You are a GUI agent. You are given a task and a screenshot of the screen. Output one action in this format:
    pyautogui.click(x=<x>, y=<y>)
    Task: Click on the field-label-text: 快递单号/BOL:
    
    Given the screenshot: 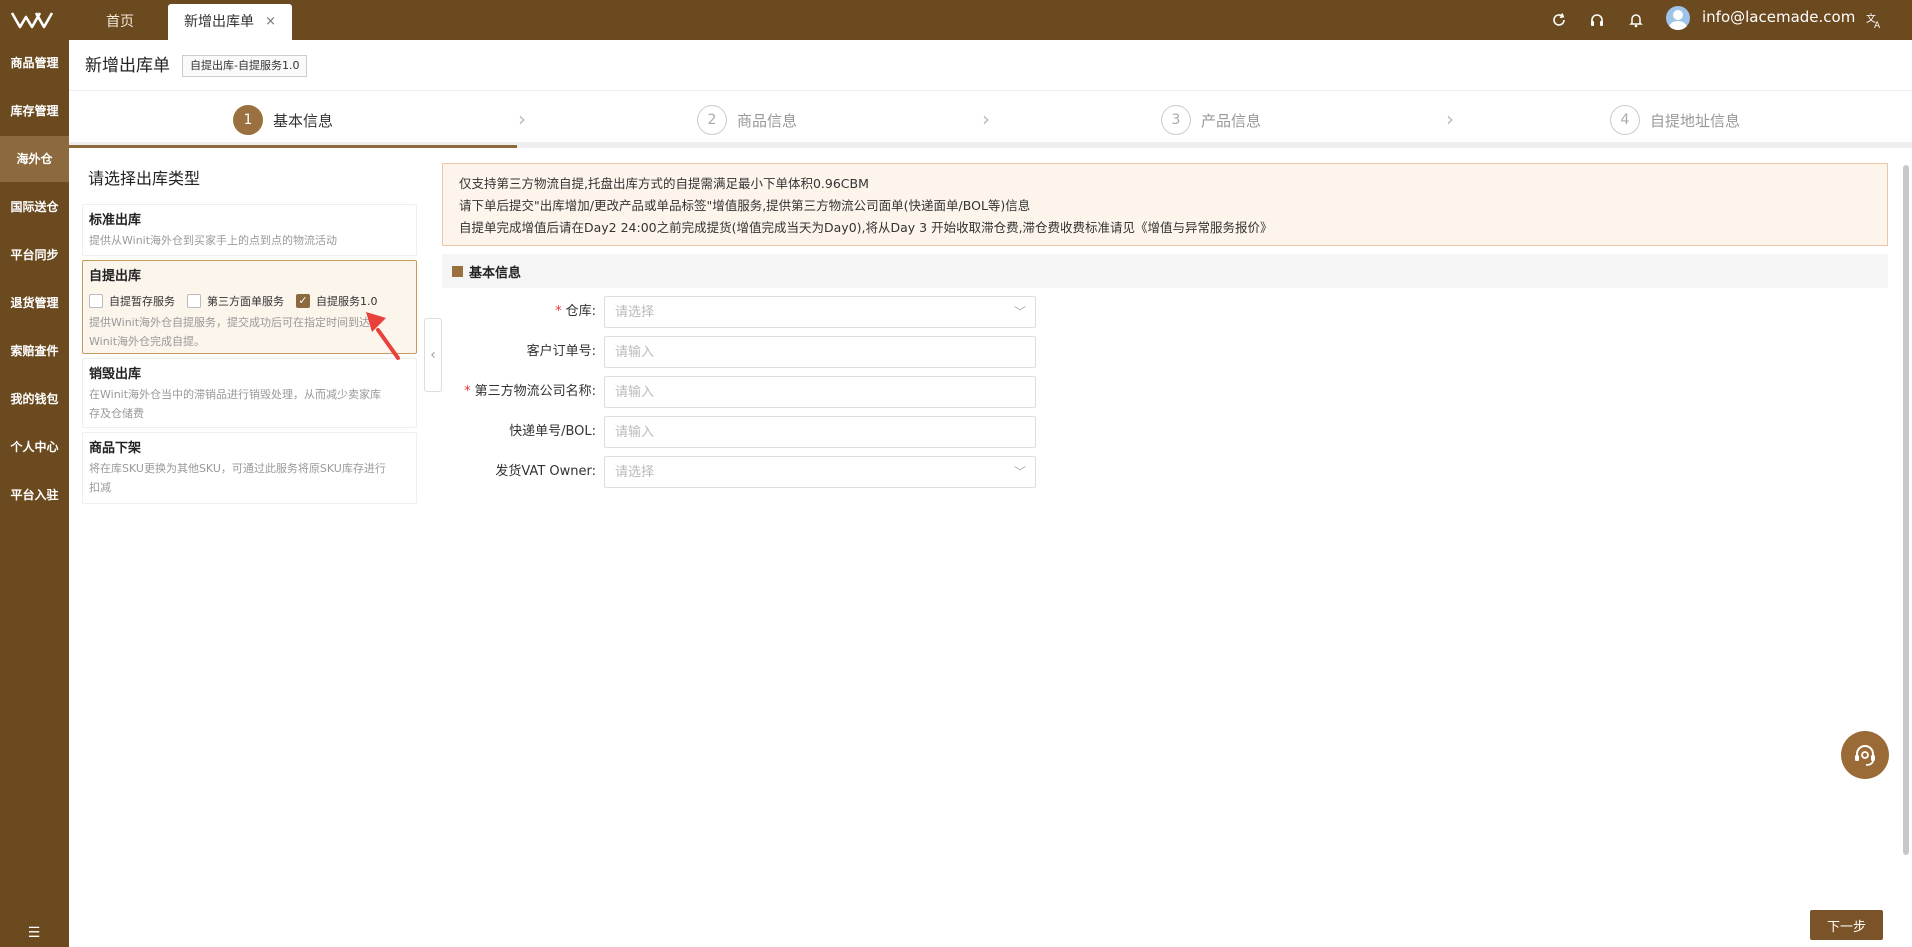 What is the action you would take?
    pyautogui.click(x=552, y=431)
    